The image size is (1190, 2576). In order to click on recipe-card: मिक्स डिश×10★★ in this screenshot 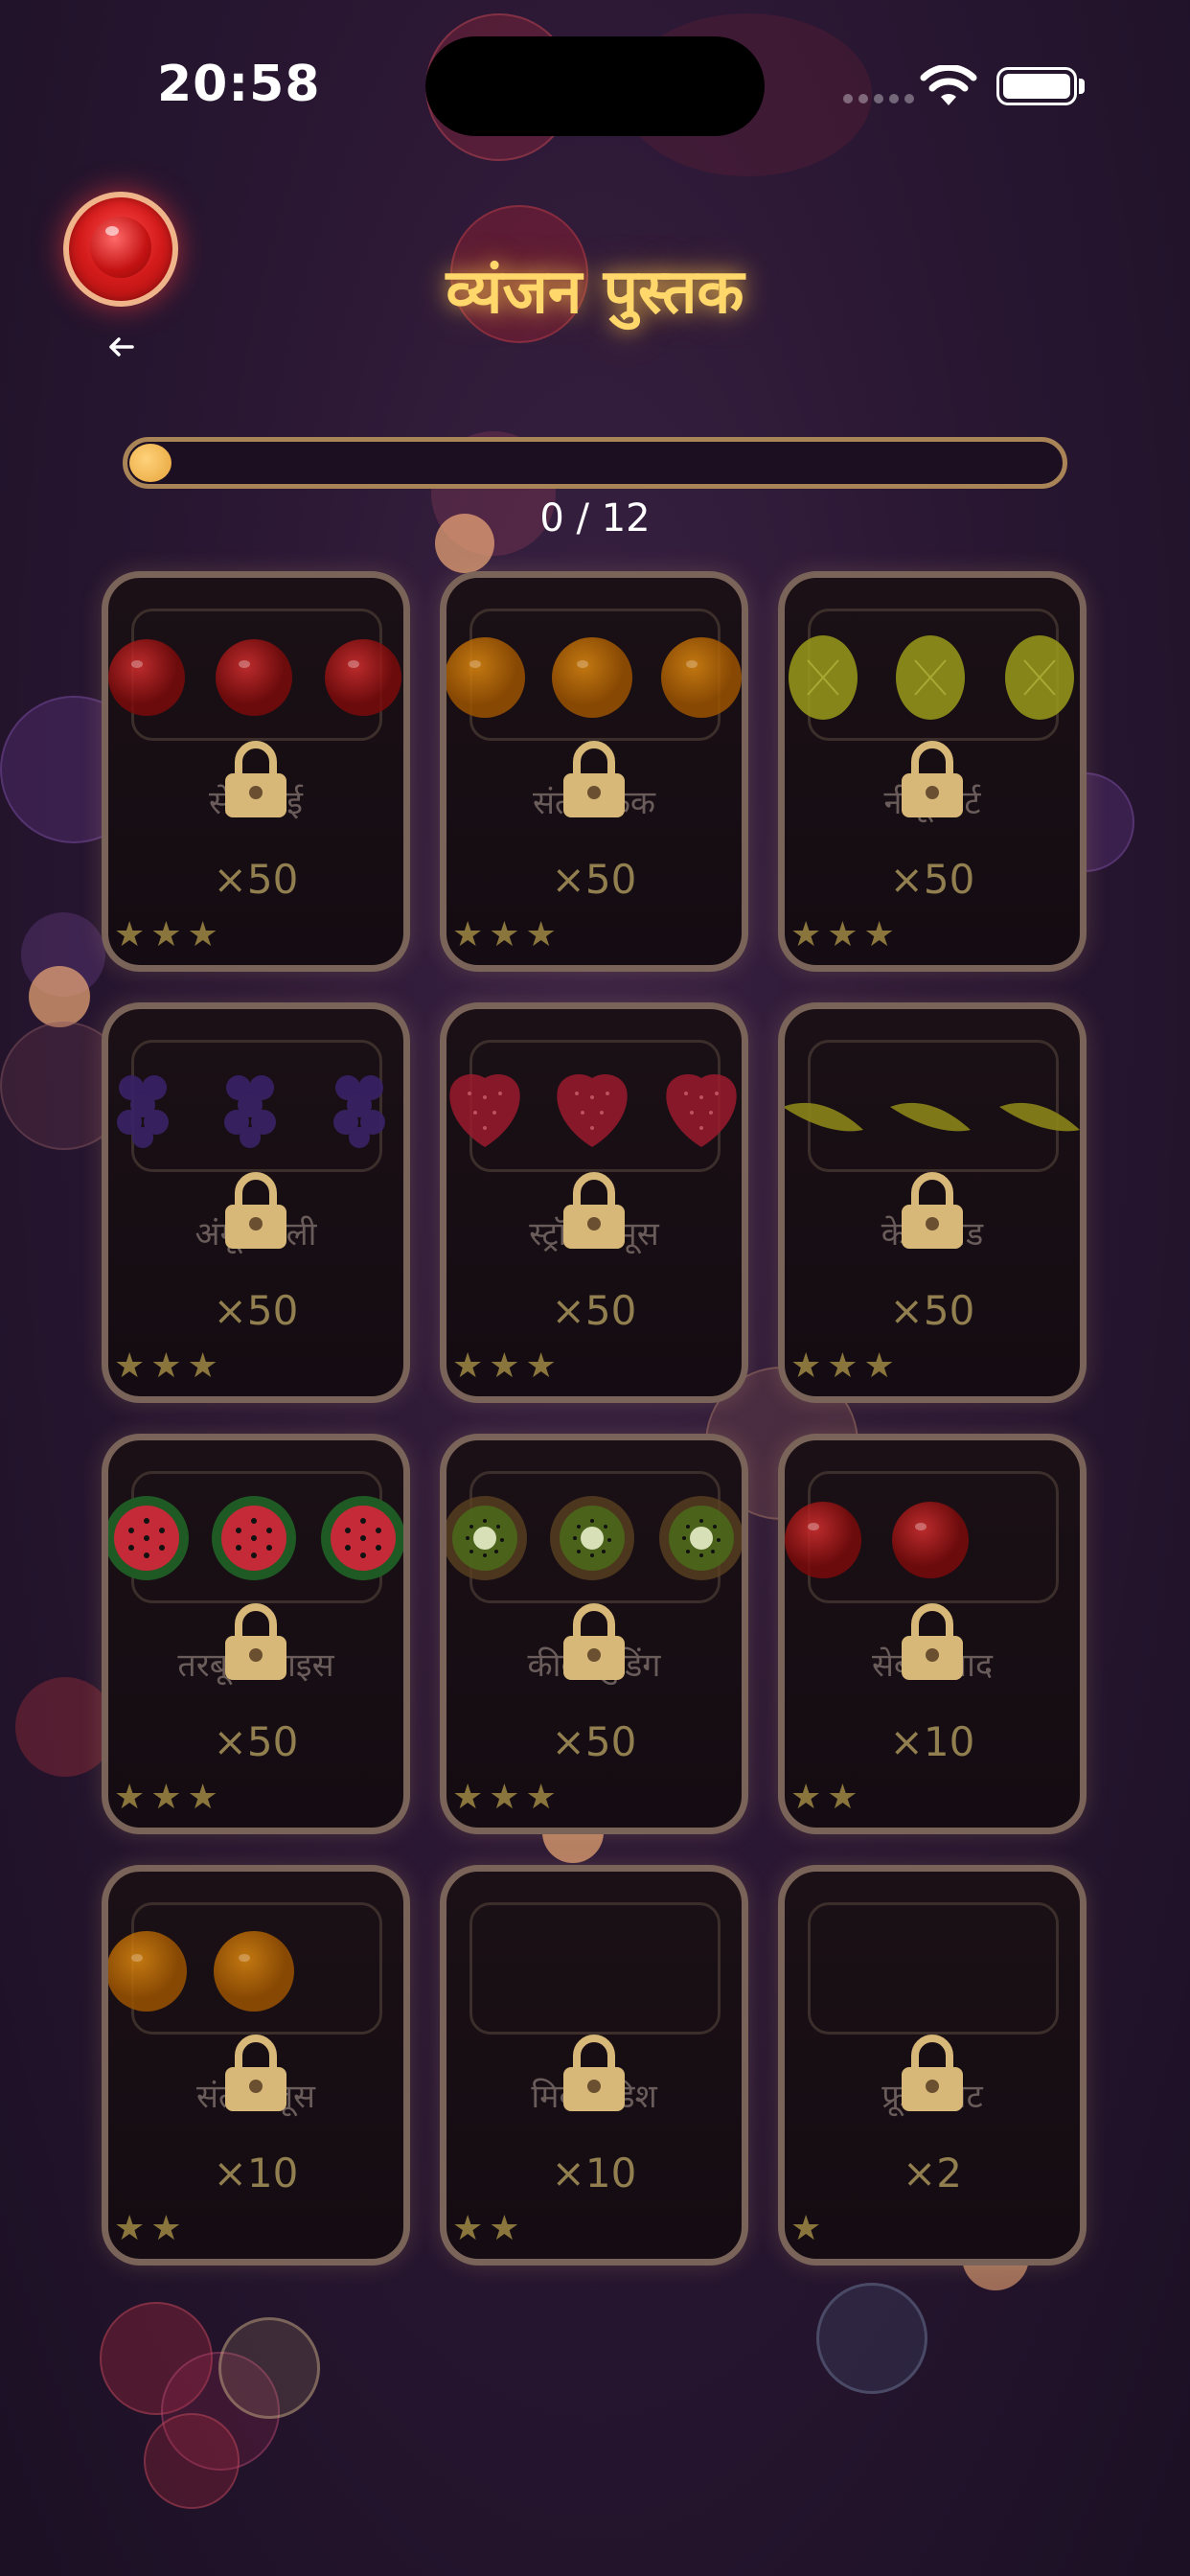, I will do `click(594, 2065)`.